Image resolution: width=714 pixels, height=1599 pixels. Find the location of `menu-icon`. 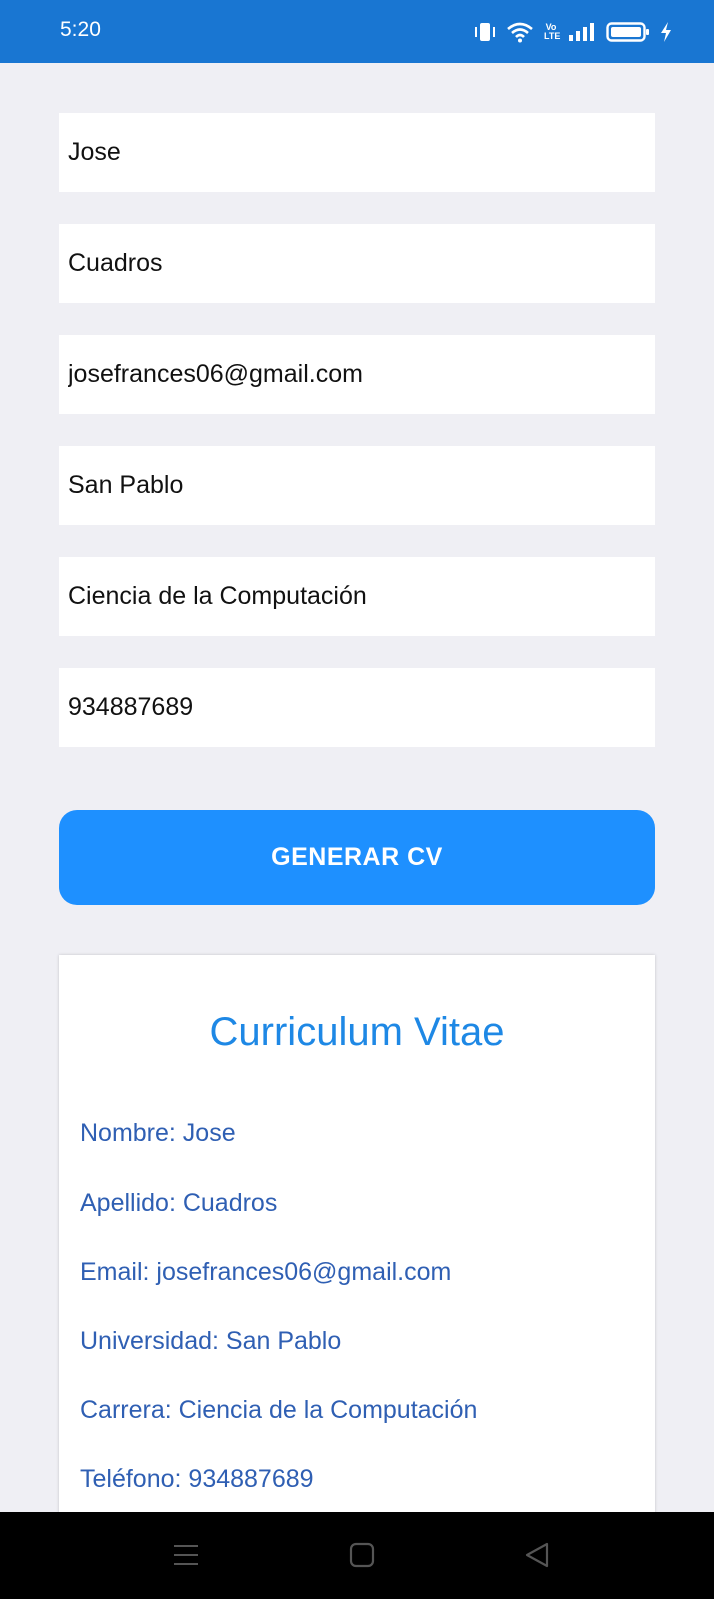

menu-icon is located at coordinates (186, 1557).